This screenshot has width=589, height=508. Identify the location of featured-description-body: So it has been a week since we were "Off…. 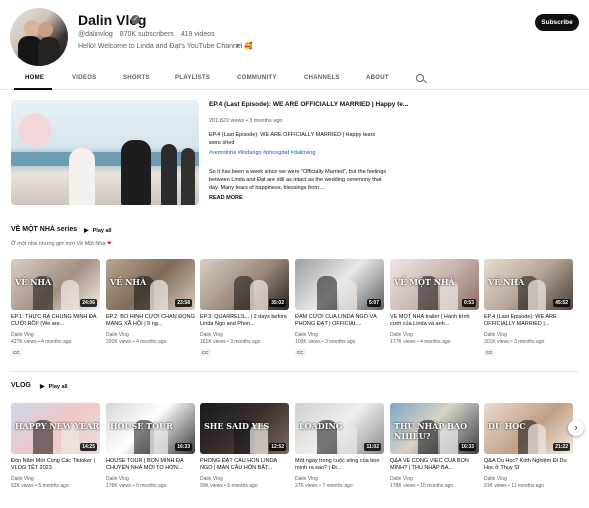
(298, 180).